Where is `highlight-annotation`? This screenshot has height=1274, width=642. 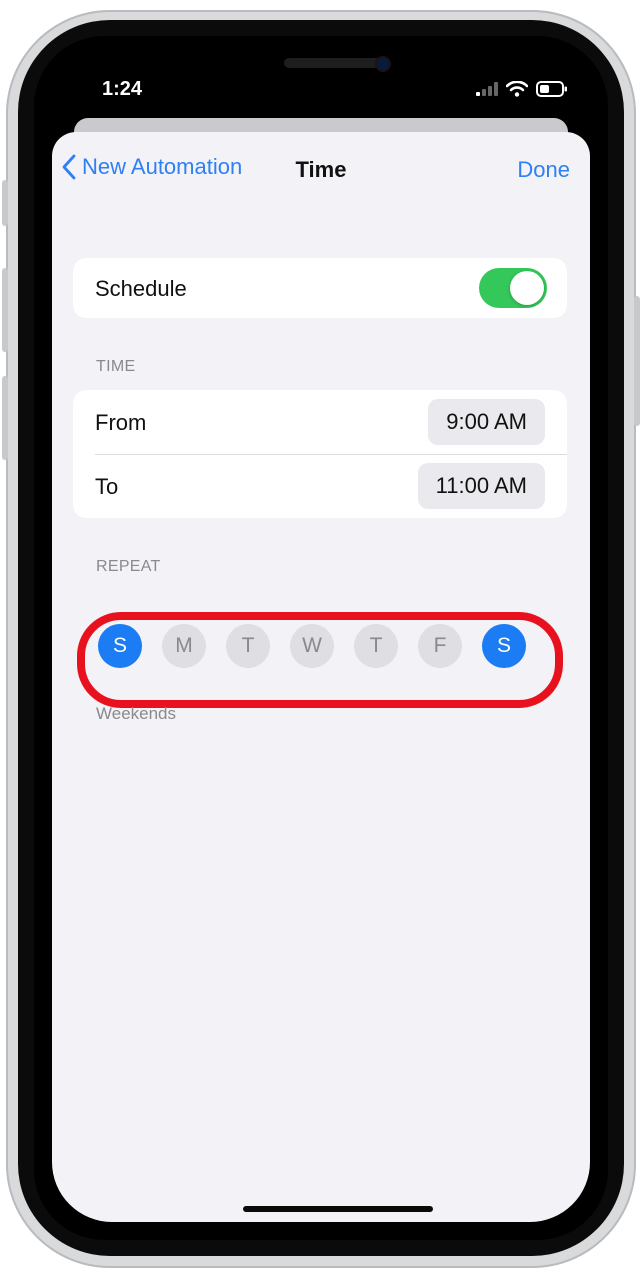 highlight-annotation is located at coordinates (320, 660).